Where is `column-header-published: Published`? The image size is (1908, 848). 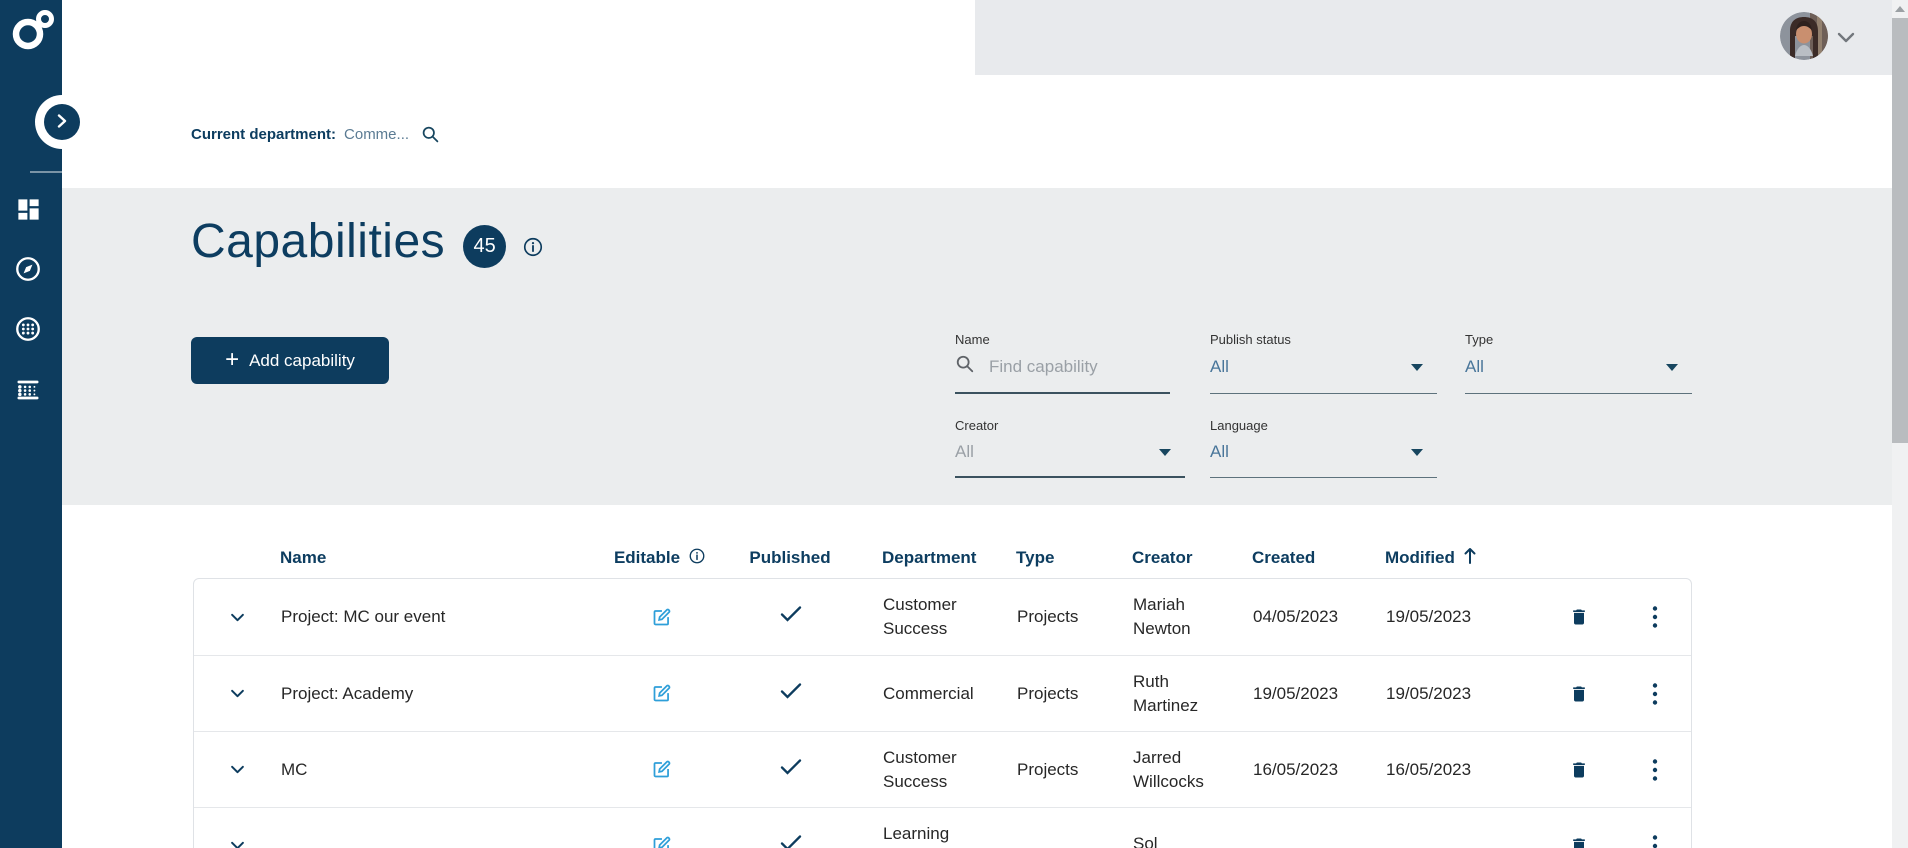 column-header-published: Published is located at coordinates (790, 558).